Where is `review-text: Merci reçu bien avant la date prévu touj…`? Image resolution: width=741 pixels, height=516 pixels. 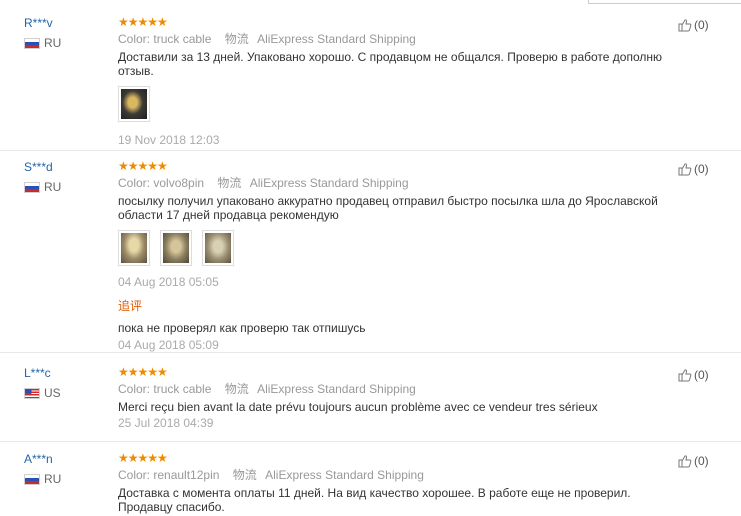
review-text: Merci reçu bien avant la date prévu touj… is located at coordinates (358, 407).